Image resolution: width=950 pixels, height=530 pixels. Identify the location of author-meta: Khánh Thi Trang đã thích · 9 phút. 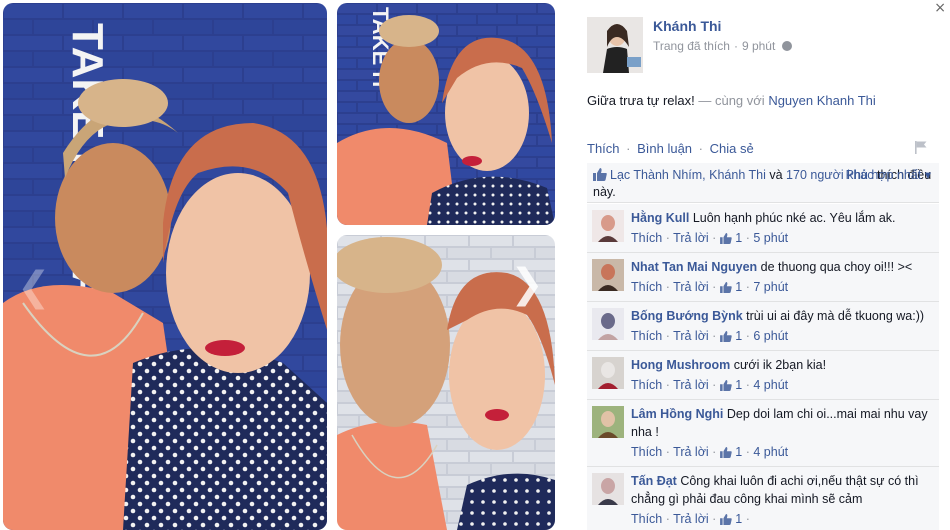
(723, 45).